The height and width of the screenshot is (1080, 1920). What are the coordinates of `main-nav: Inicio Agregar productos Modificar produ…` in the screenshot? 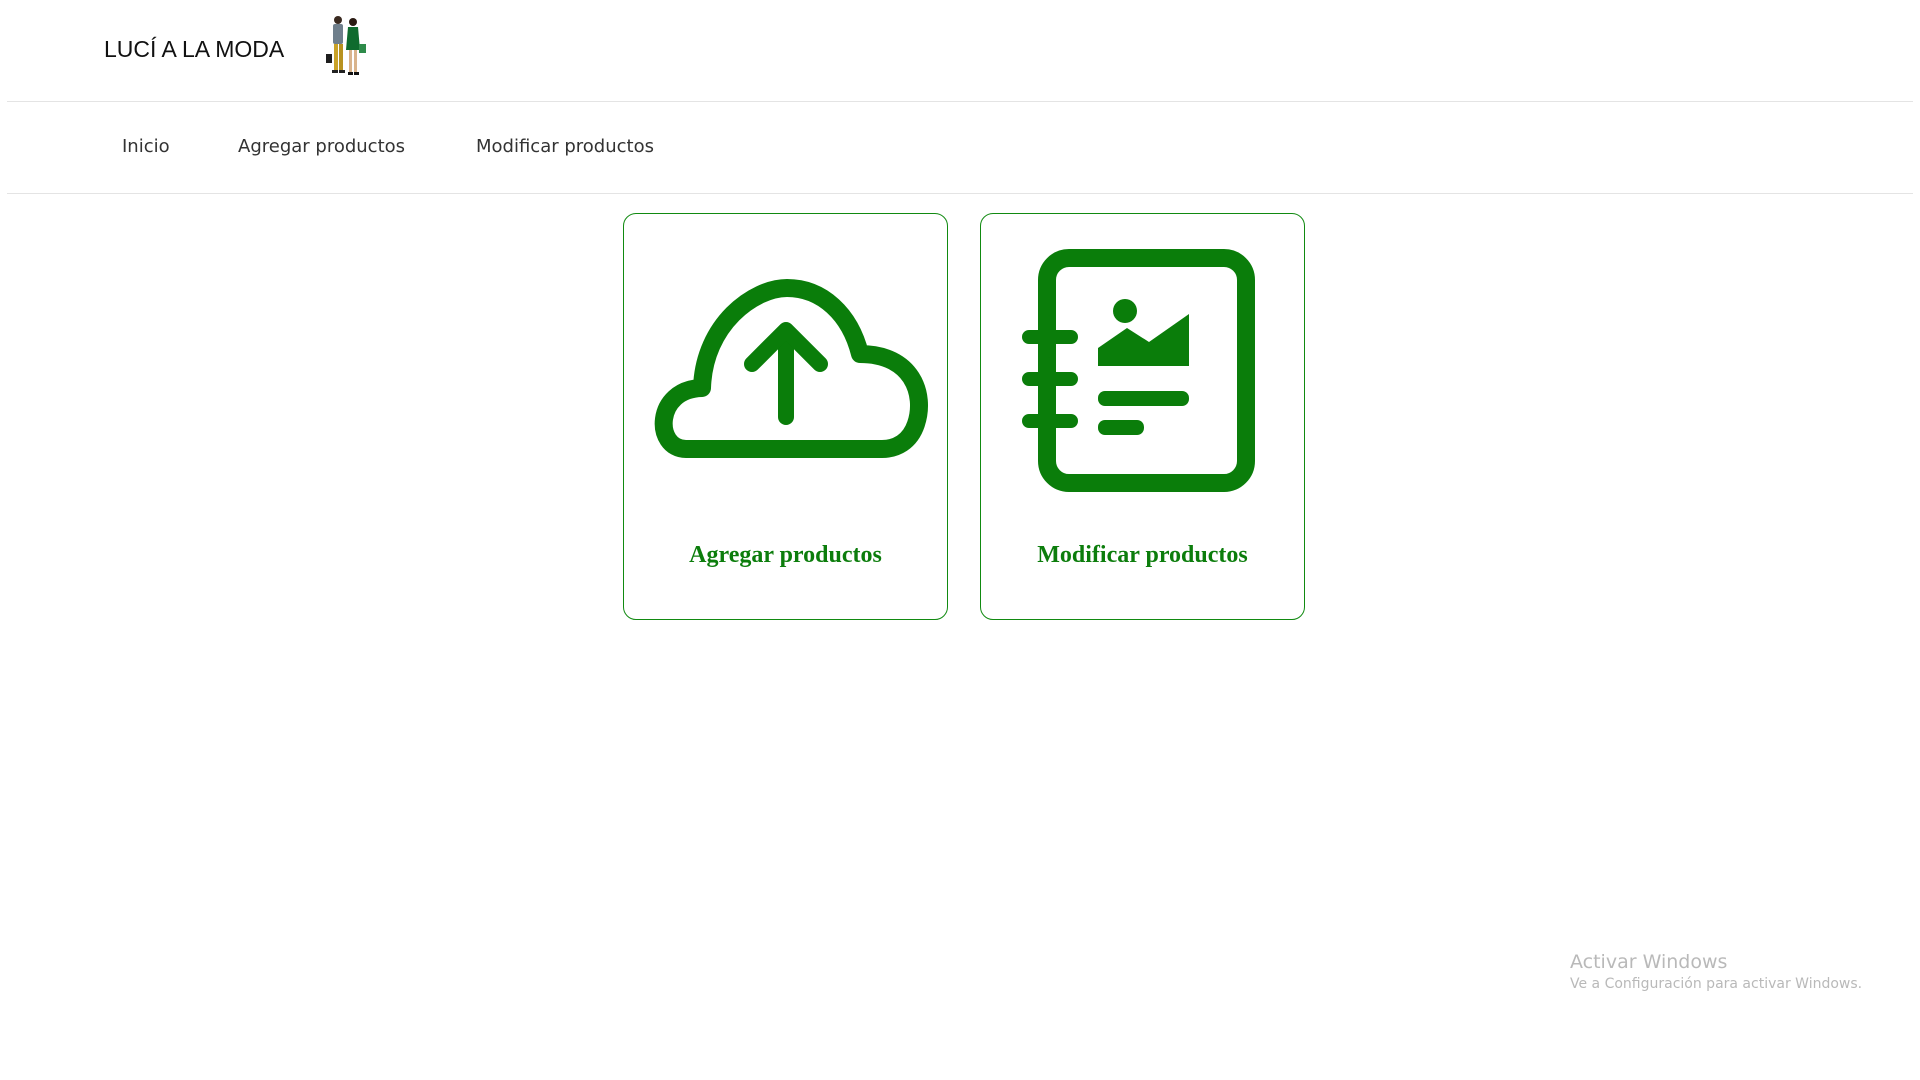 It's located at (960, 148).